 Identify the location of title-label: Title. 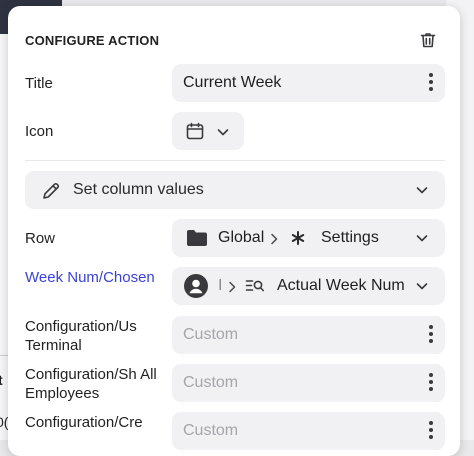
(39, 83).